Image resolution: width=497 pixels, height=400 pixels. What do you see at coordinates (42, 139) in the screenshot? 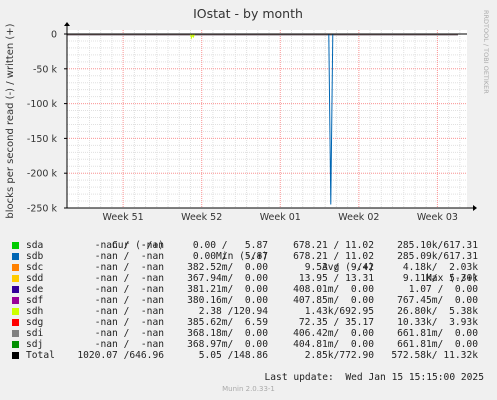
I see `y-tick-label: -150 k` at bounding box center [42, 139].